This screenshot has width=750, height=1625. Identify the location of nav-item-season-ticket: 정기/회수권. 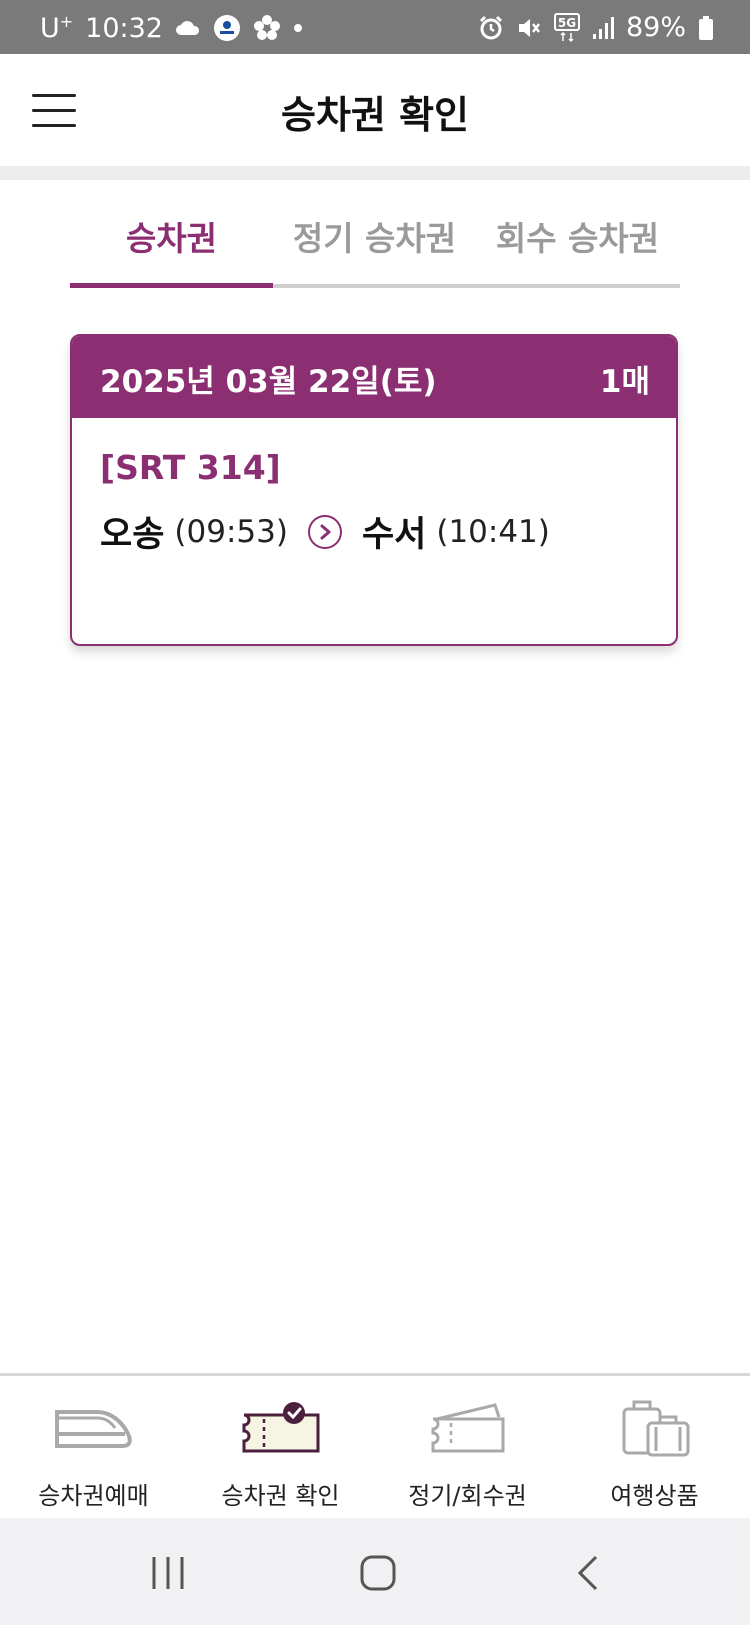
(467, 1447).